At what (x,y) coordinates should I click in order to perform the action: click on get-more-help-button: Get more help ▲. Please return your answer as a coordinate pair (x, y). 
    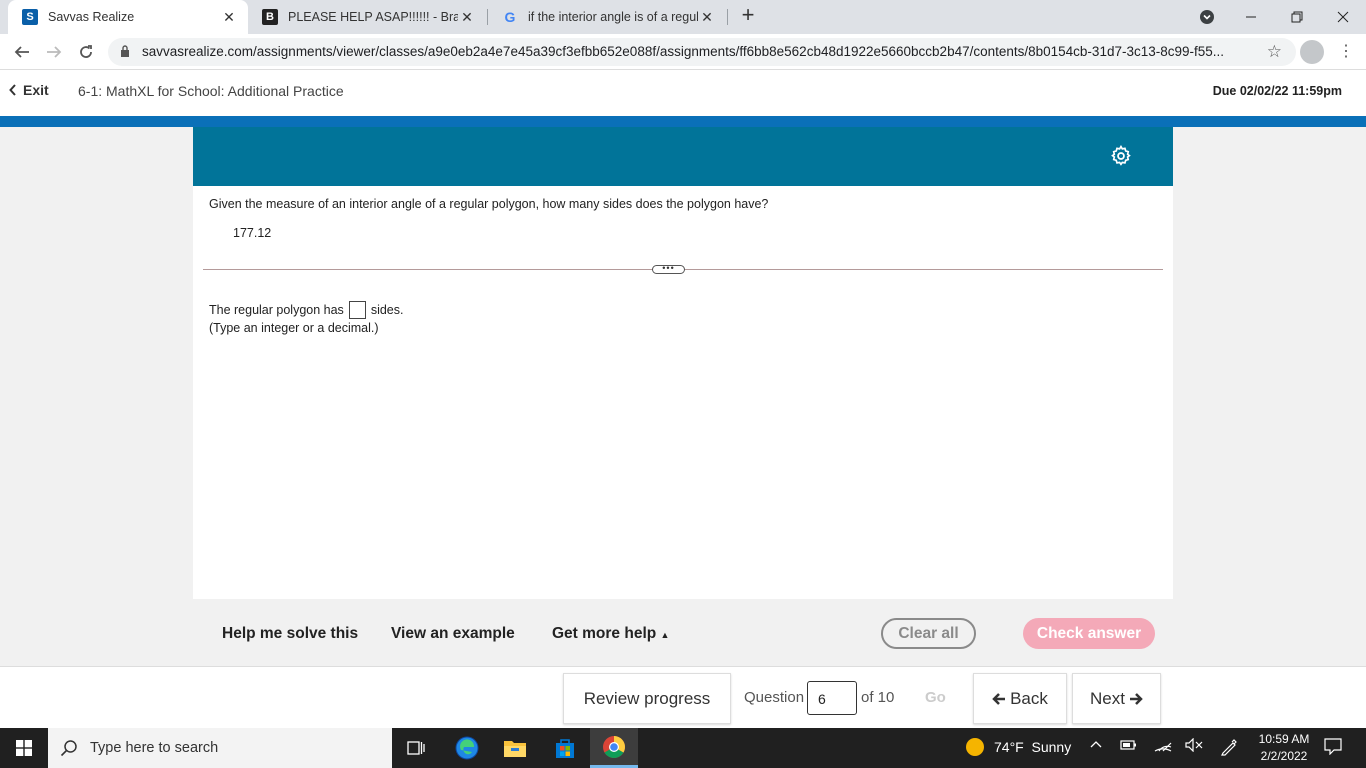
    Looking at the image, I should click on (610, 634).